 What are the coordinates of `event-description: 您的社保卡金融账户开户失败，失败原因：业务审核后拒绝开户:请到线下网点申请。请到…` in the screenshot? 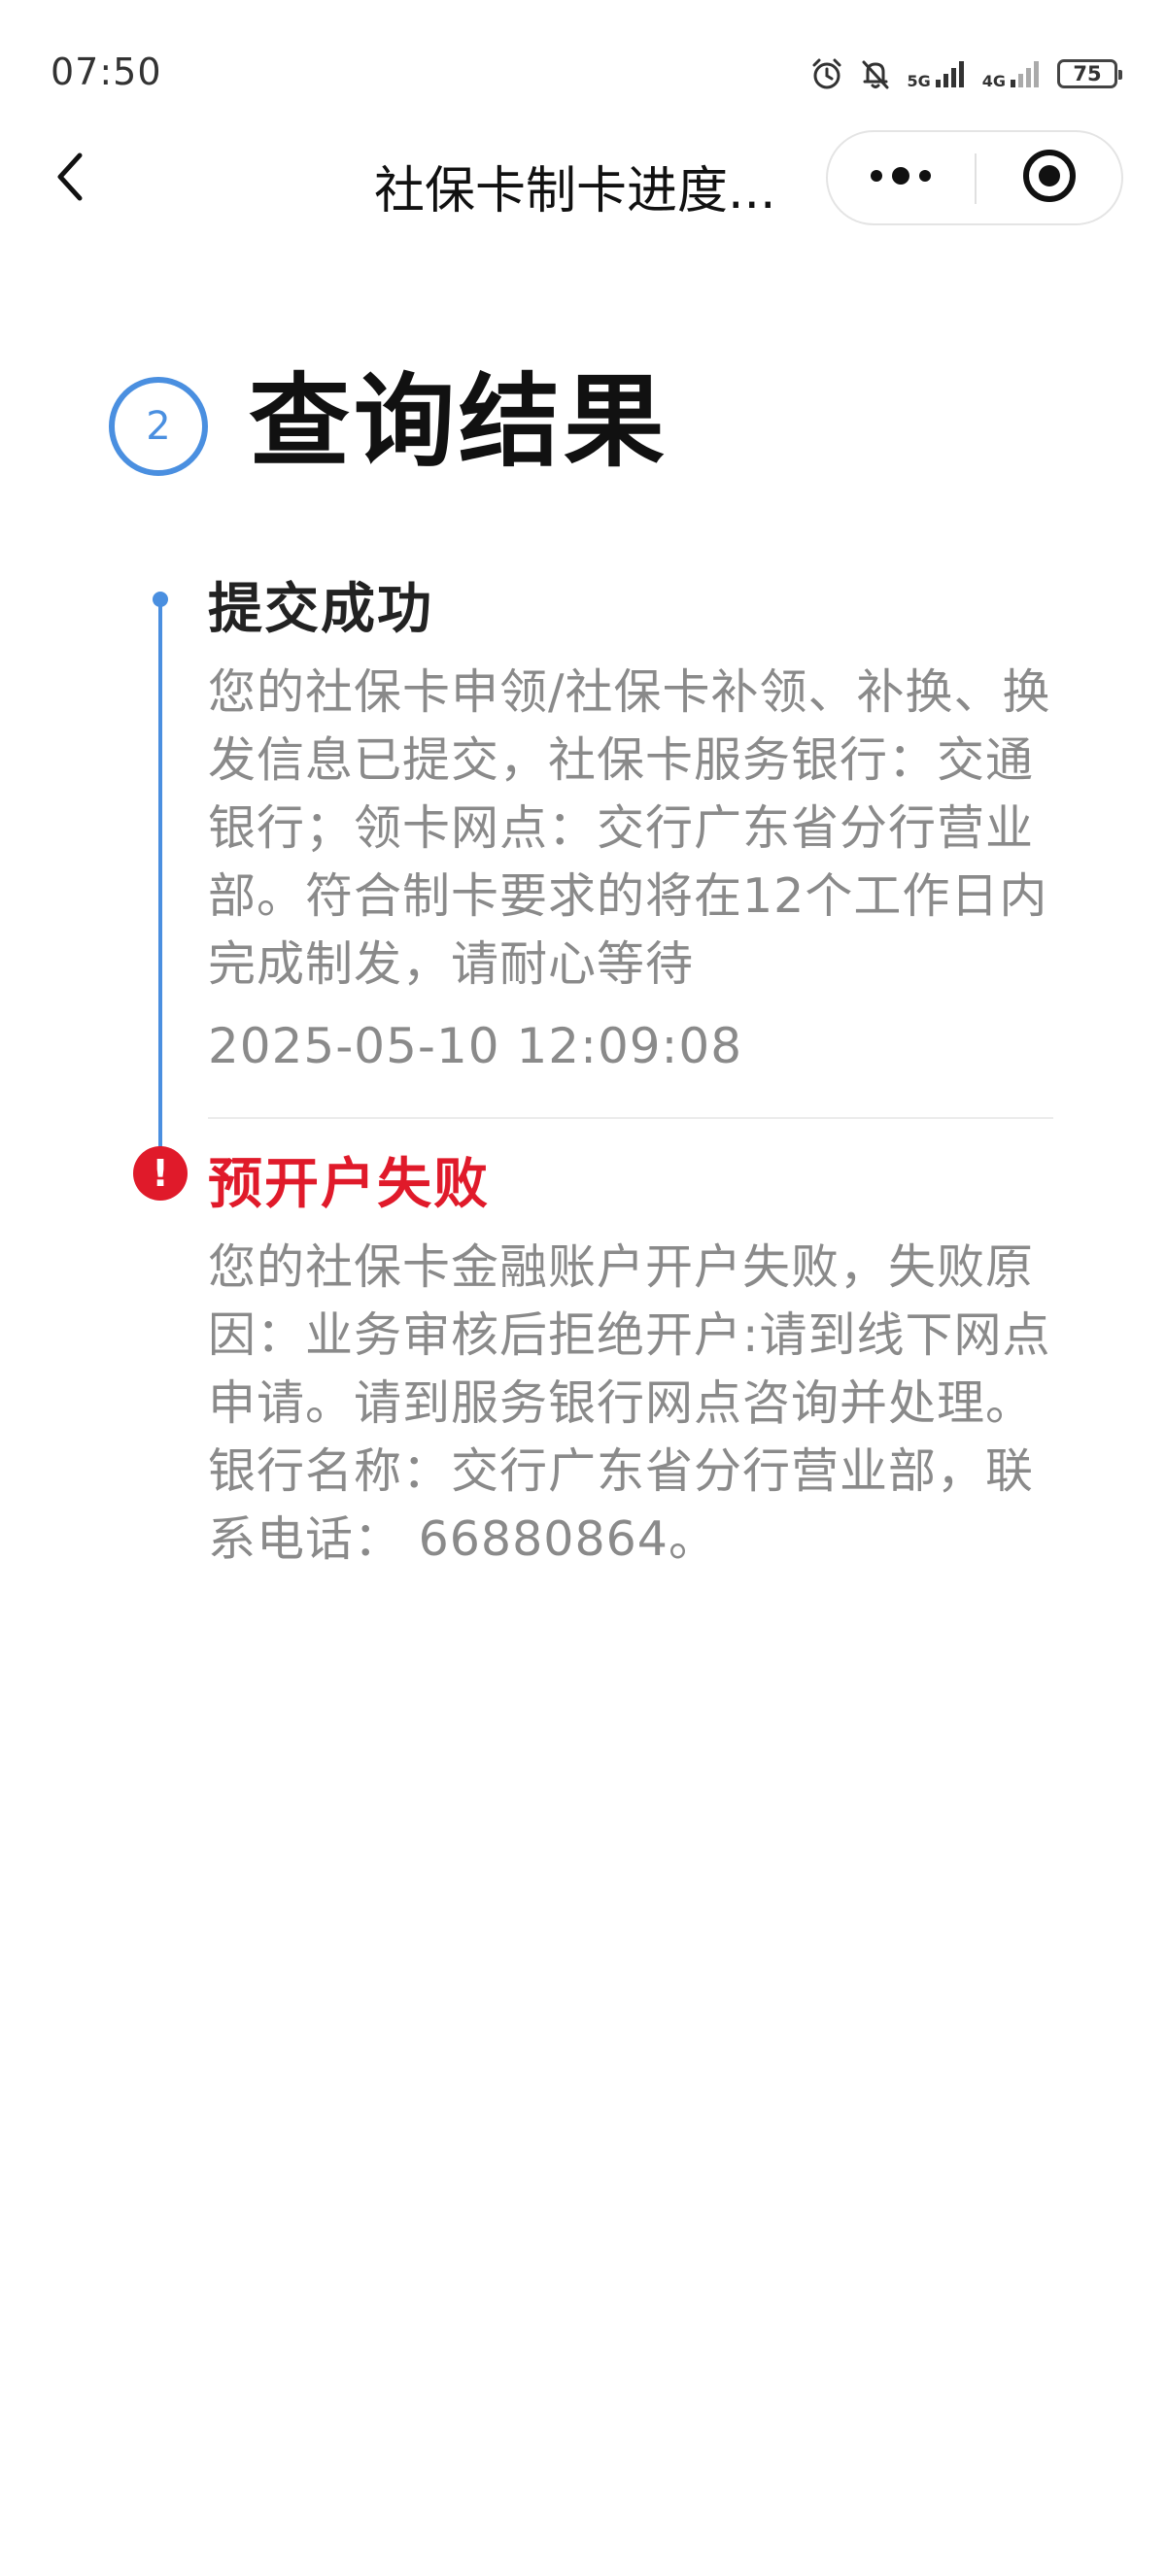 It's located at (629, 1403).